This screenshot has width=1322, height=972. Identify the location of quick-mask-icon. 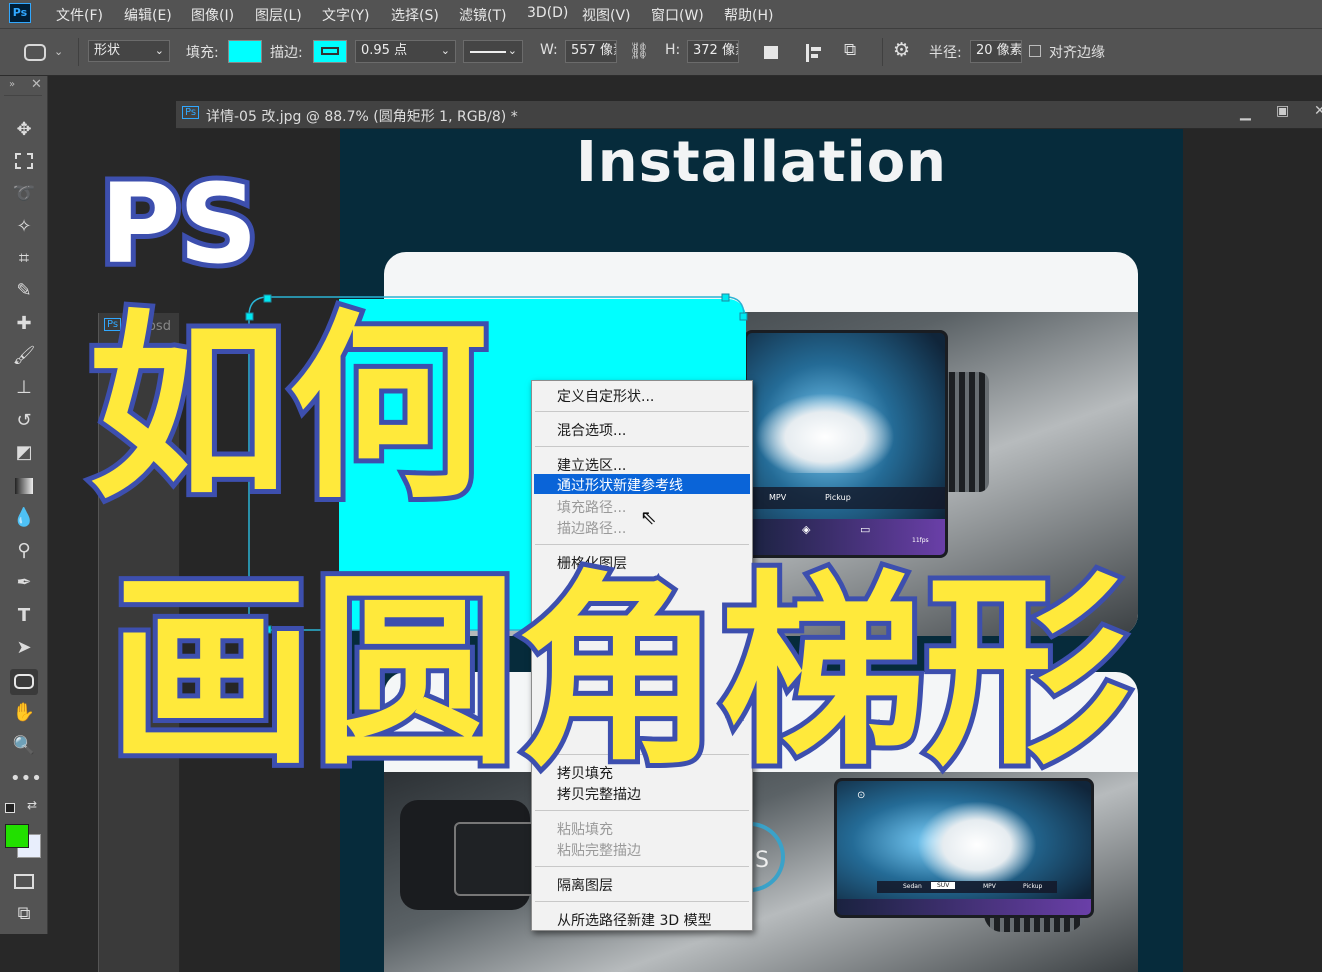
(24, 882).